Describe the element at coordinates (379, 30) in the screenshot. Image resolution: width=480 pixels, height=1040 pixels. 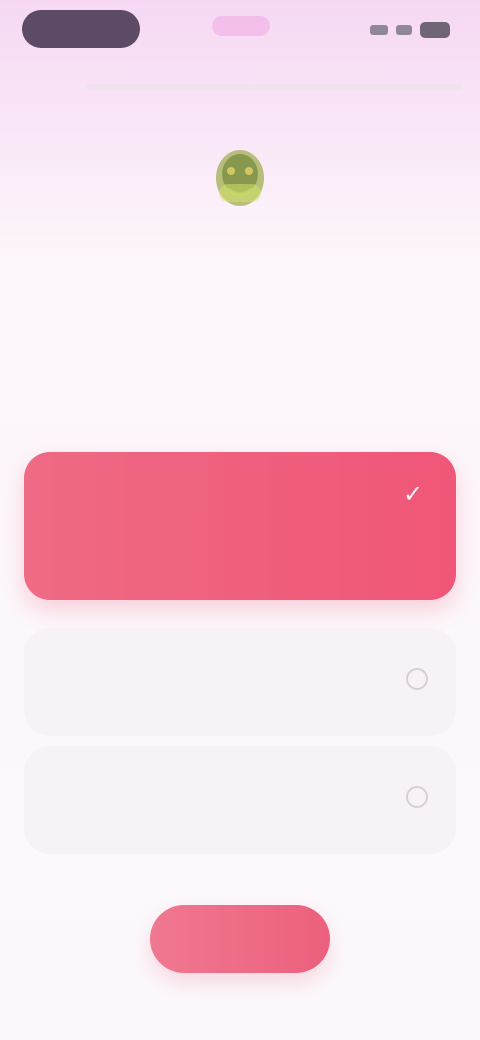
I see `signal-icon` at that location.